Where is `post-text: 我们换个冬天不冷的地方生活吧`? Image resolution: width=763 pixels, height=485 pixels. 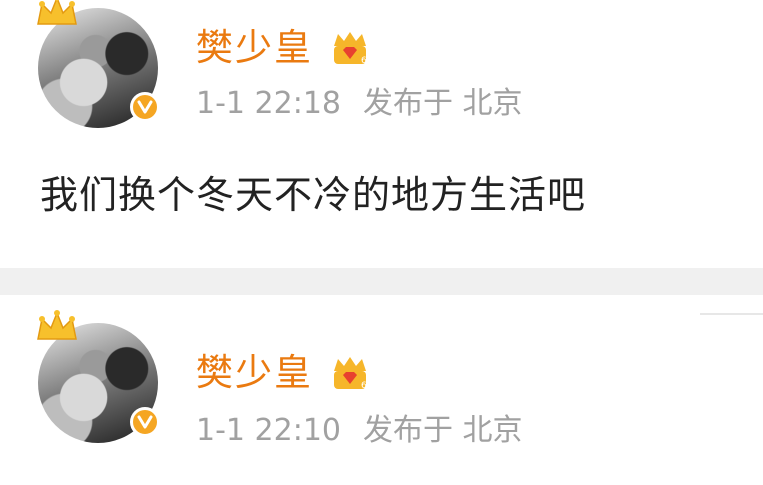 post-text: 我们换个冬天不冷的地方生活吧 is located at coordinates (313, 195).